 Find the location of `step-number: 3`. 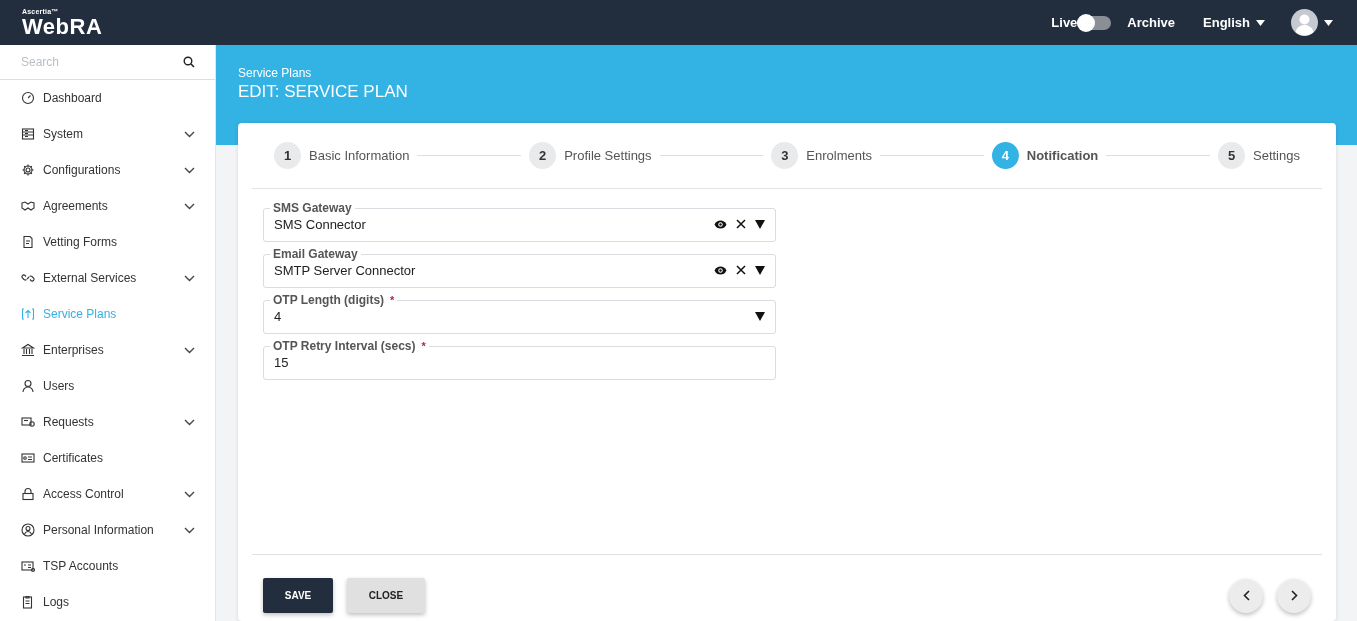

step-number: 3 is located at coordinates (785, 155).